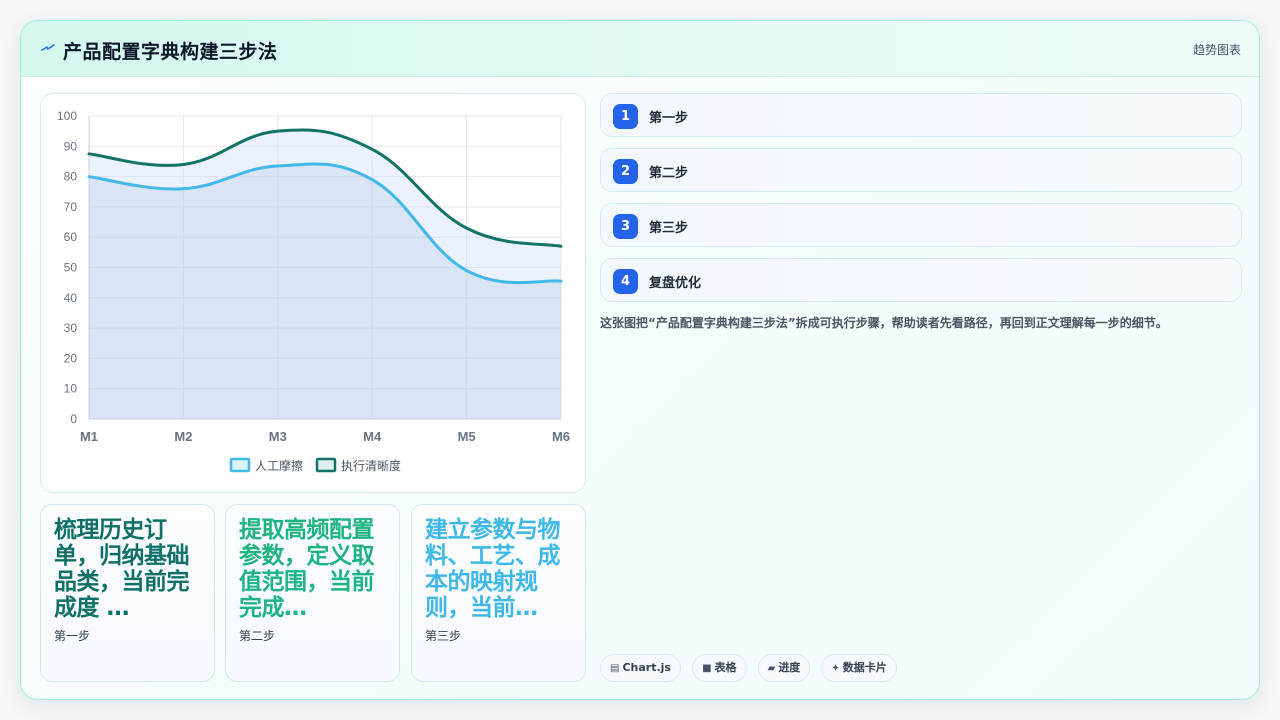 The height and width of the screenshot is (720, 1280). What do you see at coordinates (371, 465) in the screenshot?
I see `legend-label: 执行清晰度` at bounding box center [371, 465].